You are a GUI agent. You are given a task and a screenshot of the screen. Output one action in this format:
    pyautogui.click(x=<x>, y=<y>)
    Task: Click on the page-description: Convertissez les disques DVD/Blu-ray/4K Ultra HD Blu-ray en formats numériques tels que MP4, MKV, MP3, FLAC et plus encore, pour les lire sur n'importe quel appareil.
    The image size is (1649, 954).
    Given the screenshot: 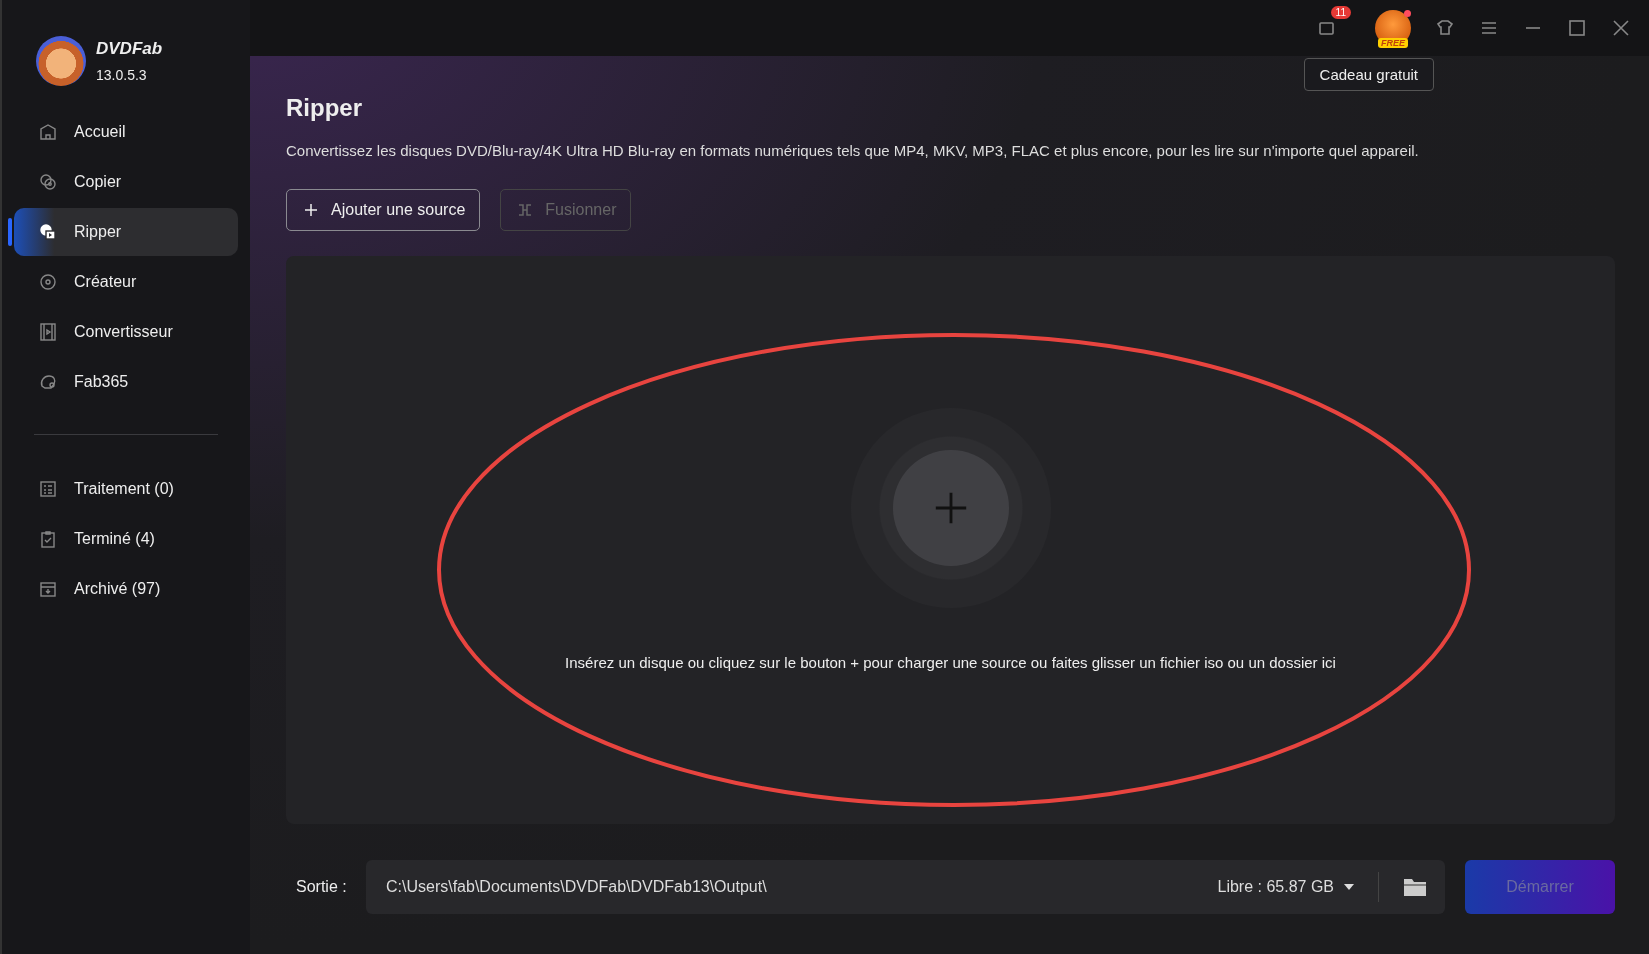 What is the action you would take?
    pyautogui.click(x=853, y=150)
    